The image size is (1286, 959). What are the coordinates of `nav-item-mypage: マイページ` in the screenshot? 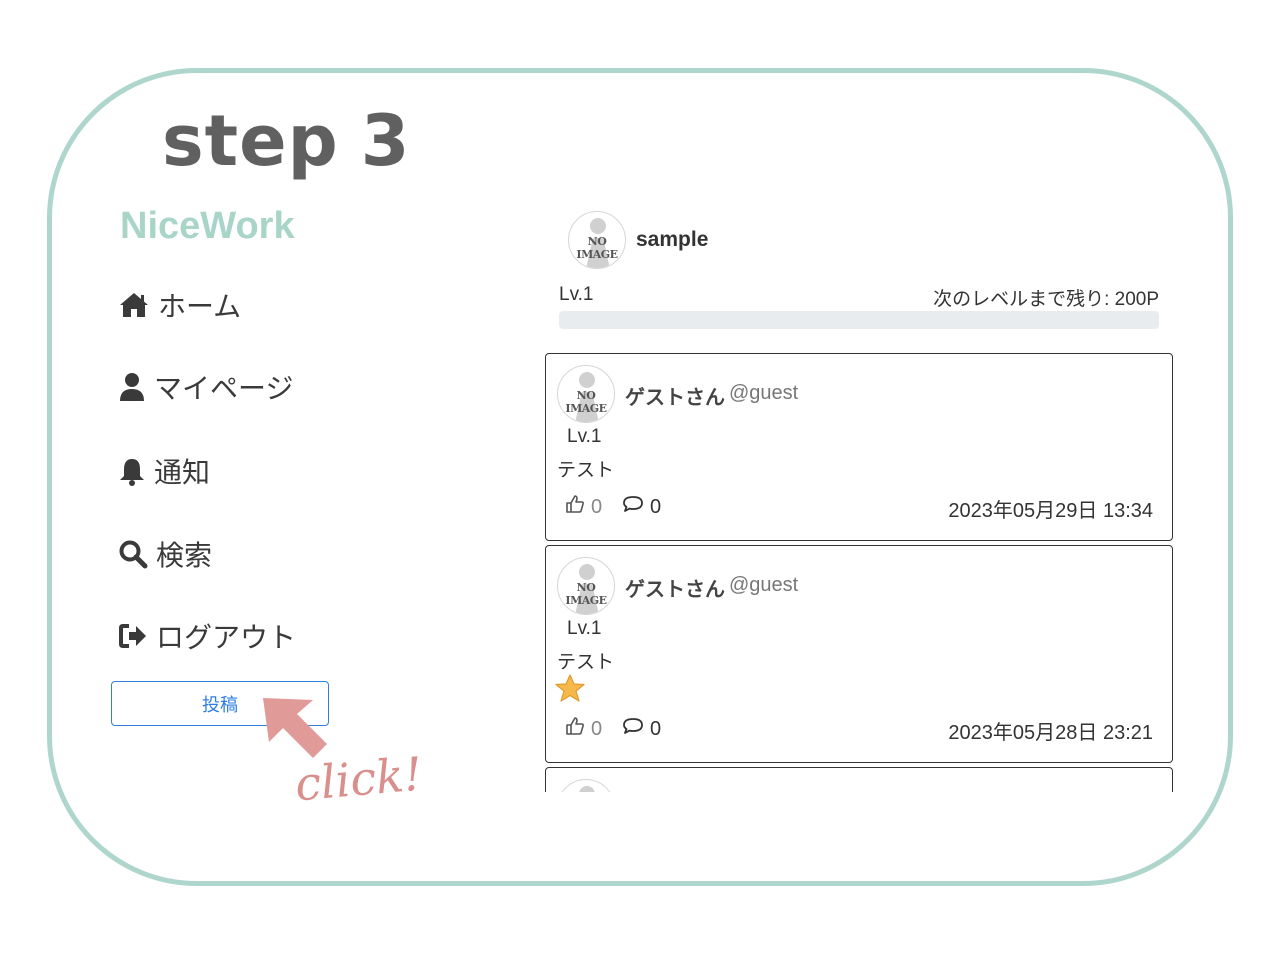 It's located at (205, 387).